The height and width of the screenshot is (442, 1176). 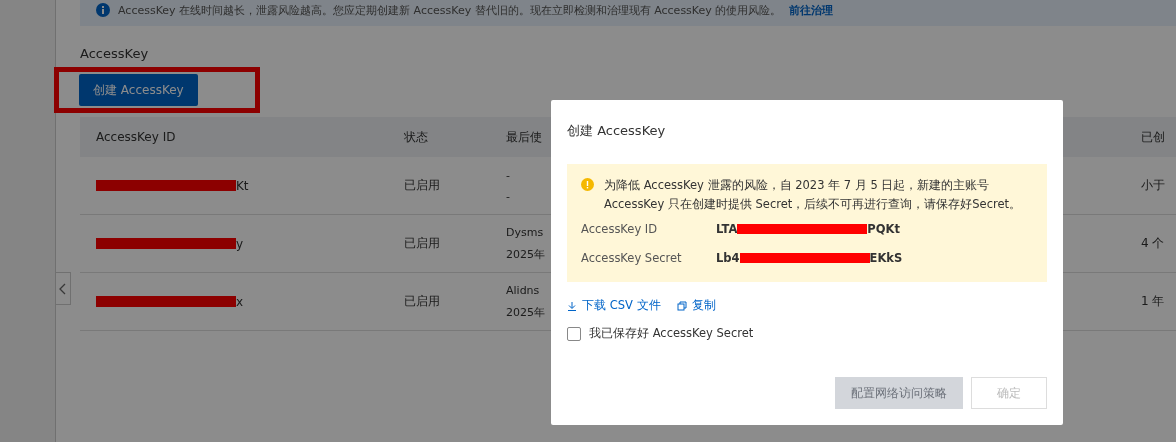 What do you see at coordinates (523, 290) in the screenshot?
I see `last-used-text: Alidns` at bounding box center [523, 290].